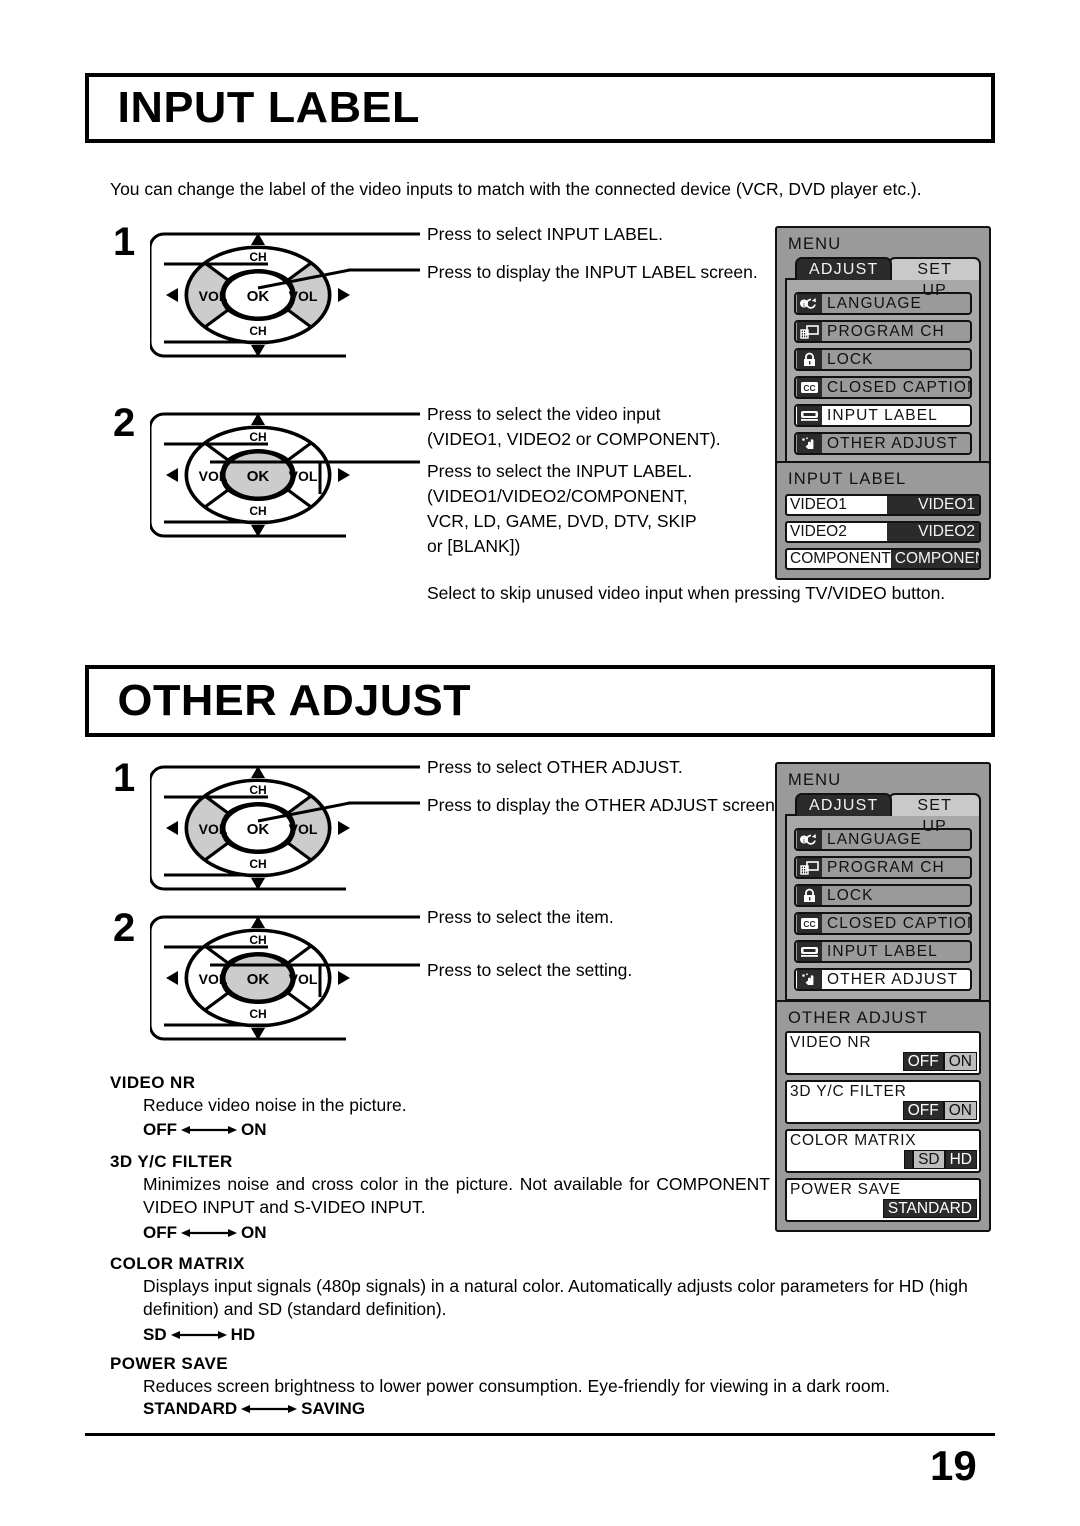  What do you see at coordinates (177, 1263) in the screenshot?
I see `description-heading: COLOR MATRIX` at bounding box center [177, 1263].